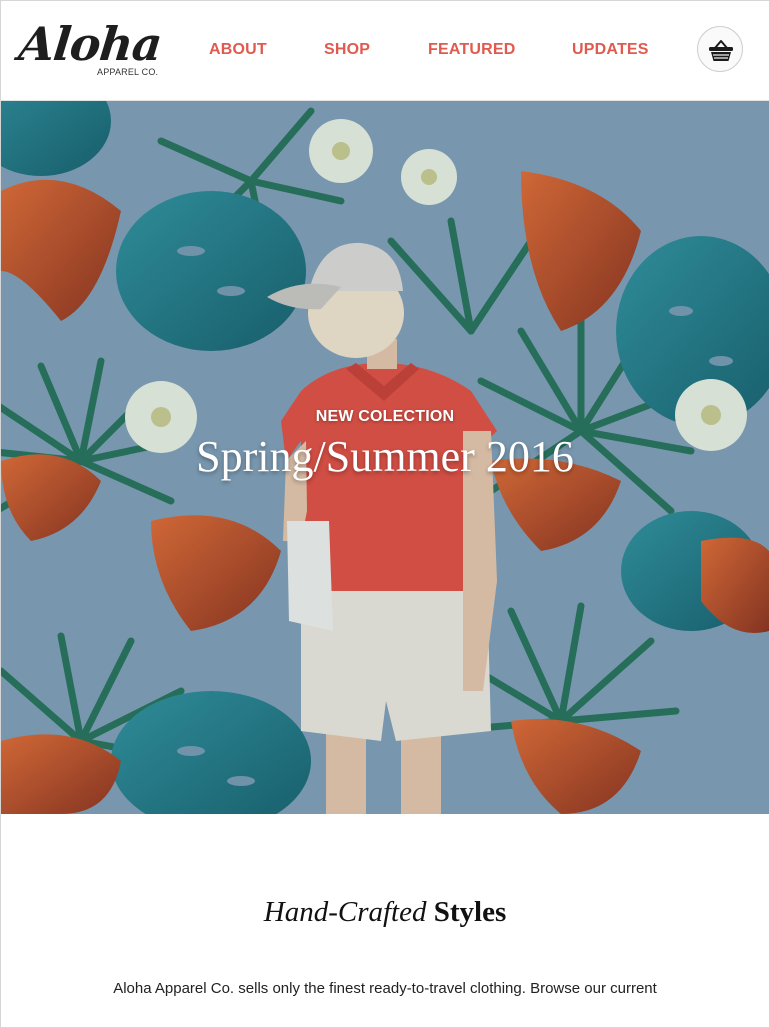 This screenshot has height=1028, width=770. What do you see at coordinates (347, 50) in the screenshot?
I see `nav-shop: SHOP` at bounding box center [347, 50].